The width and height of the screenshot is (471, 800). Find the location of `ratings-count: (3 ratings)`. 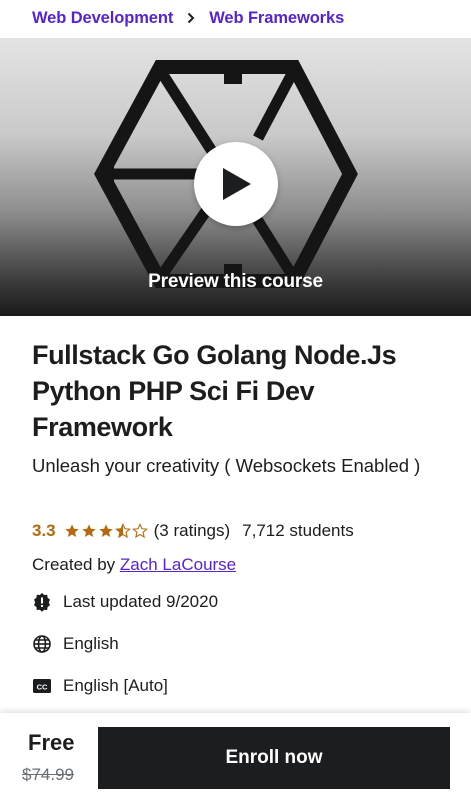

ratings-count: (3 ratings) is located at coordinates (192, 531).